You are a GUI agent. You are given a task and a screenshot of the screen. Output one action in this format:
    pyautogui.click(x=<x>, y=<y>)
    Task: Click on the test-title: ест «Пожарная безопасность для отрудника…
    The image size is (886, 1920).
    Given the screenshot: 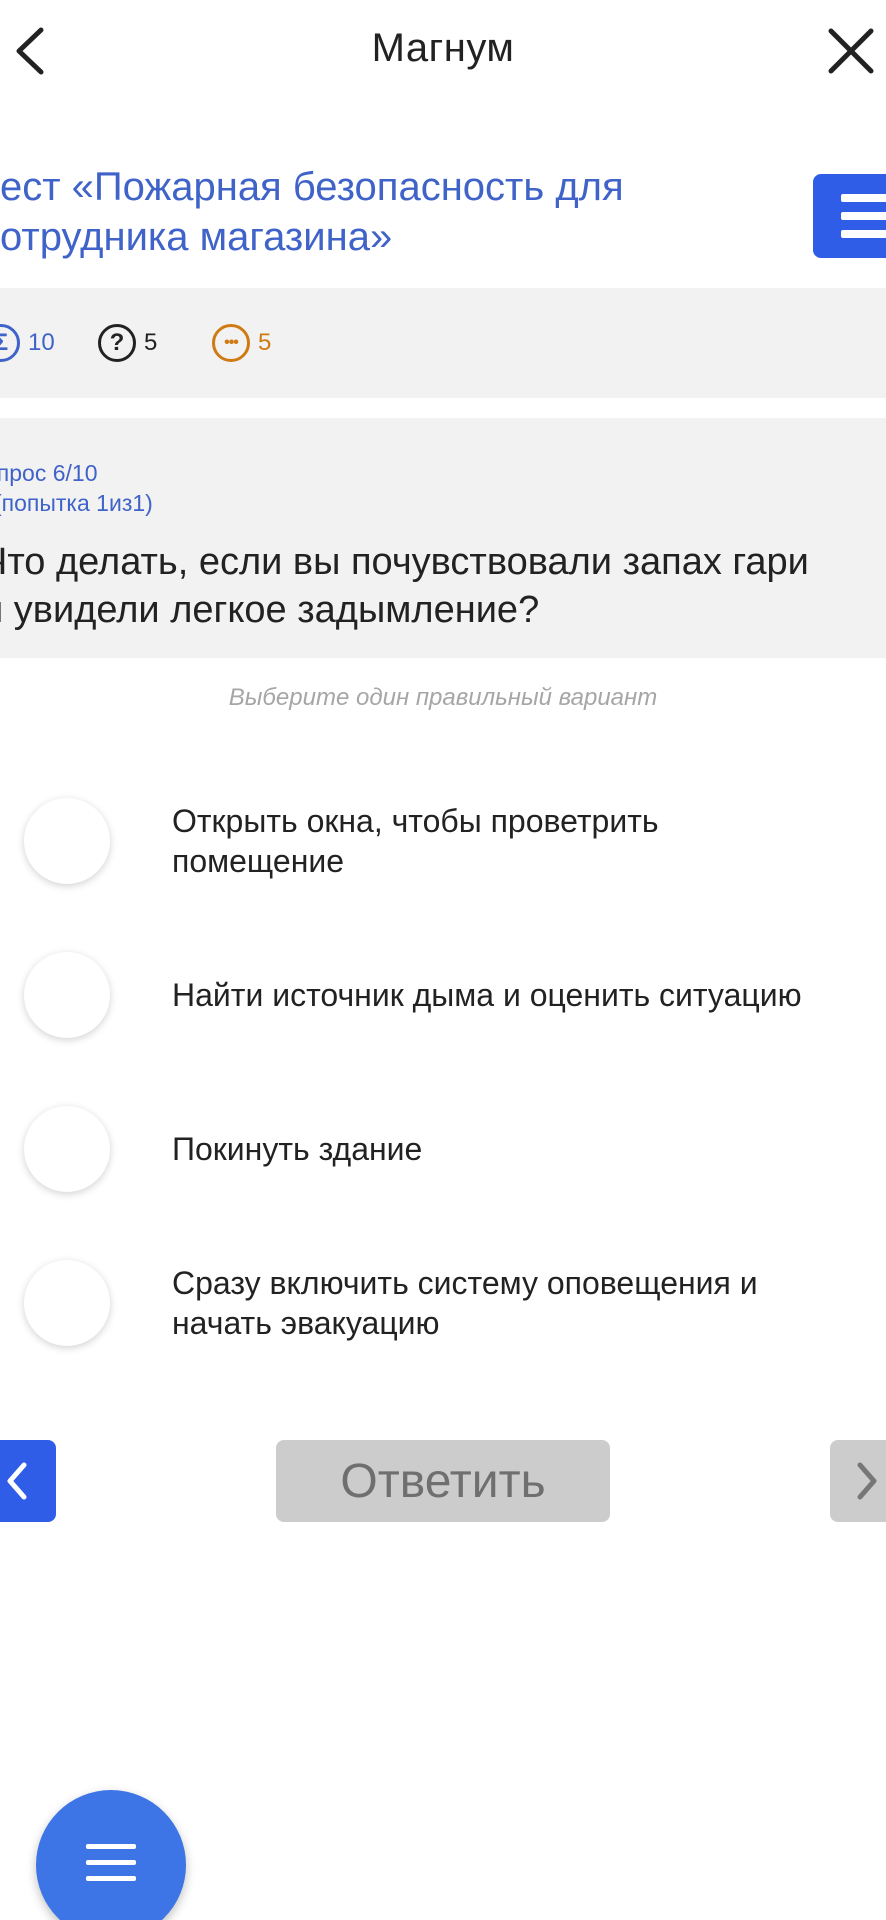 What is the action you would take?
    pyautogui.click(x=312, y=212)
    